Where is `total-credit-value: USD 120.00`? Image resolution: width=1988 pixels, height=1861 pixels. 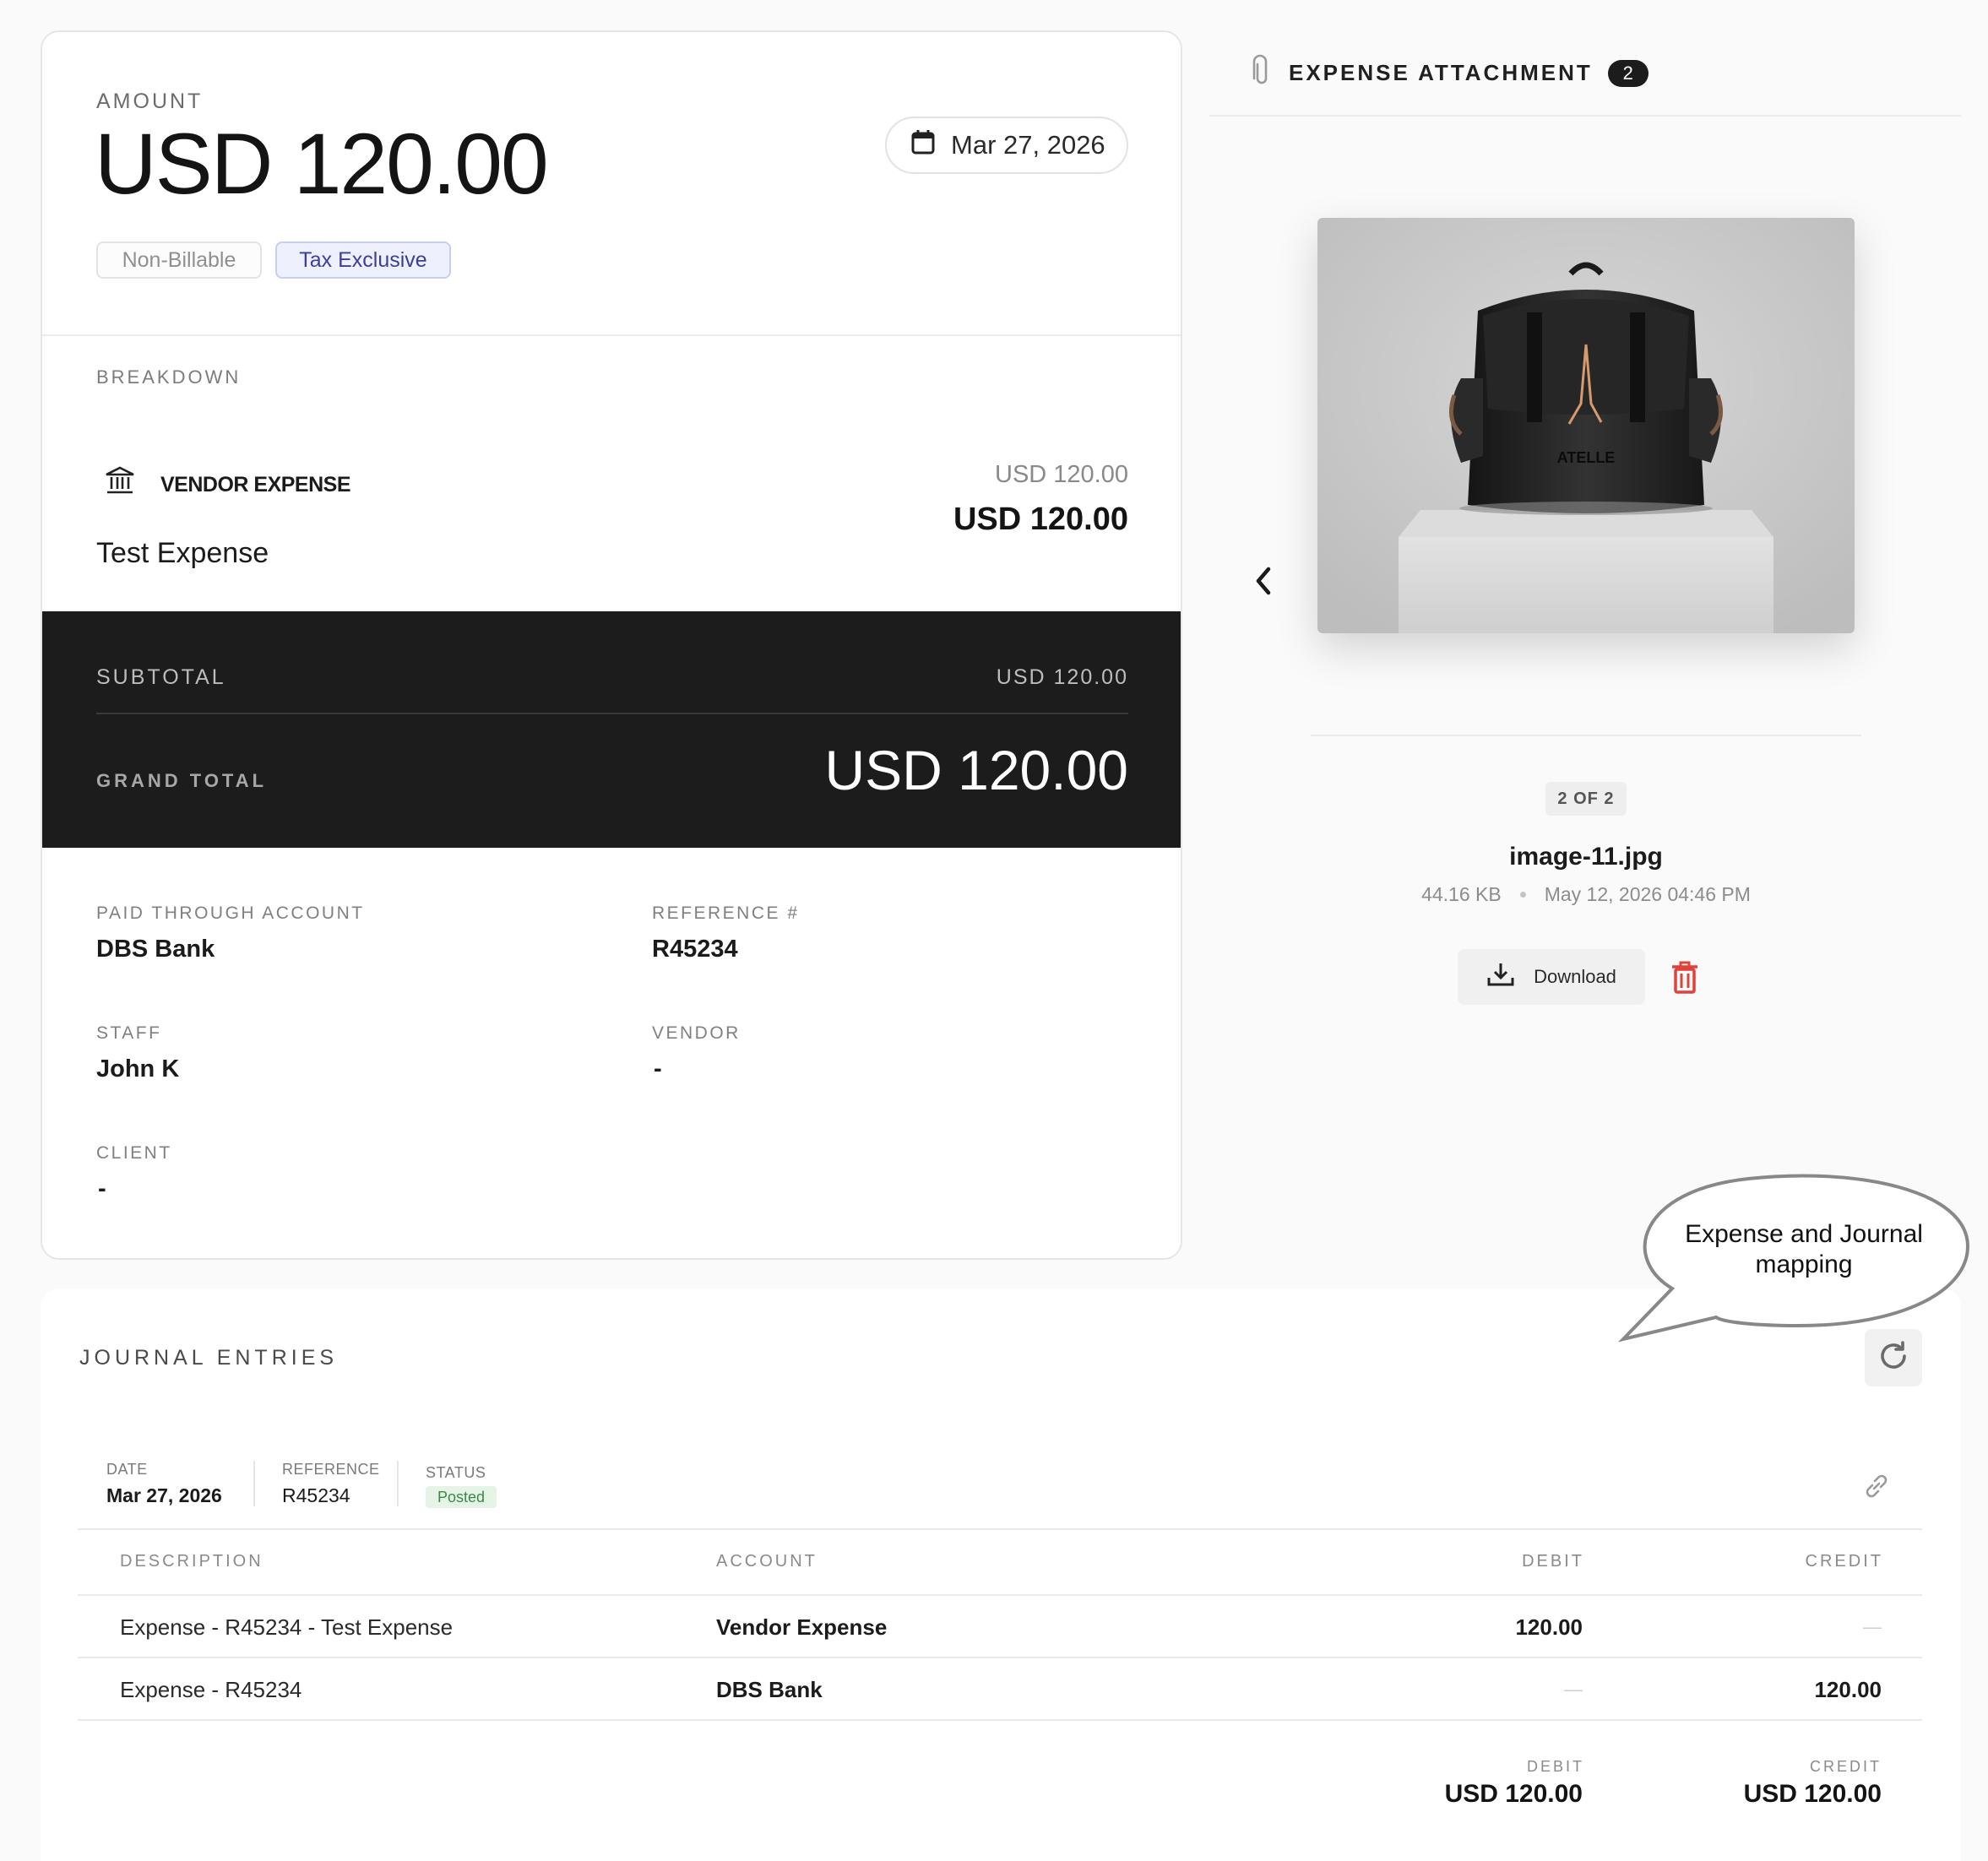
total-credit-value: USD 120.00 is located at coordinates (1812, 1794).